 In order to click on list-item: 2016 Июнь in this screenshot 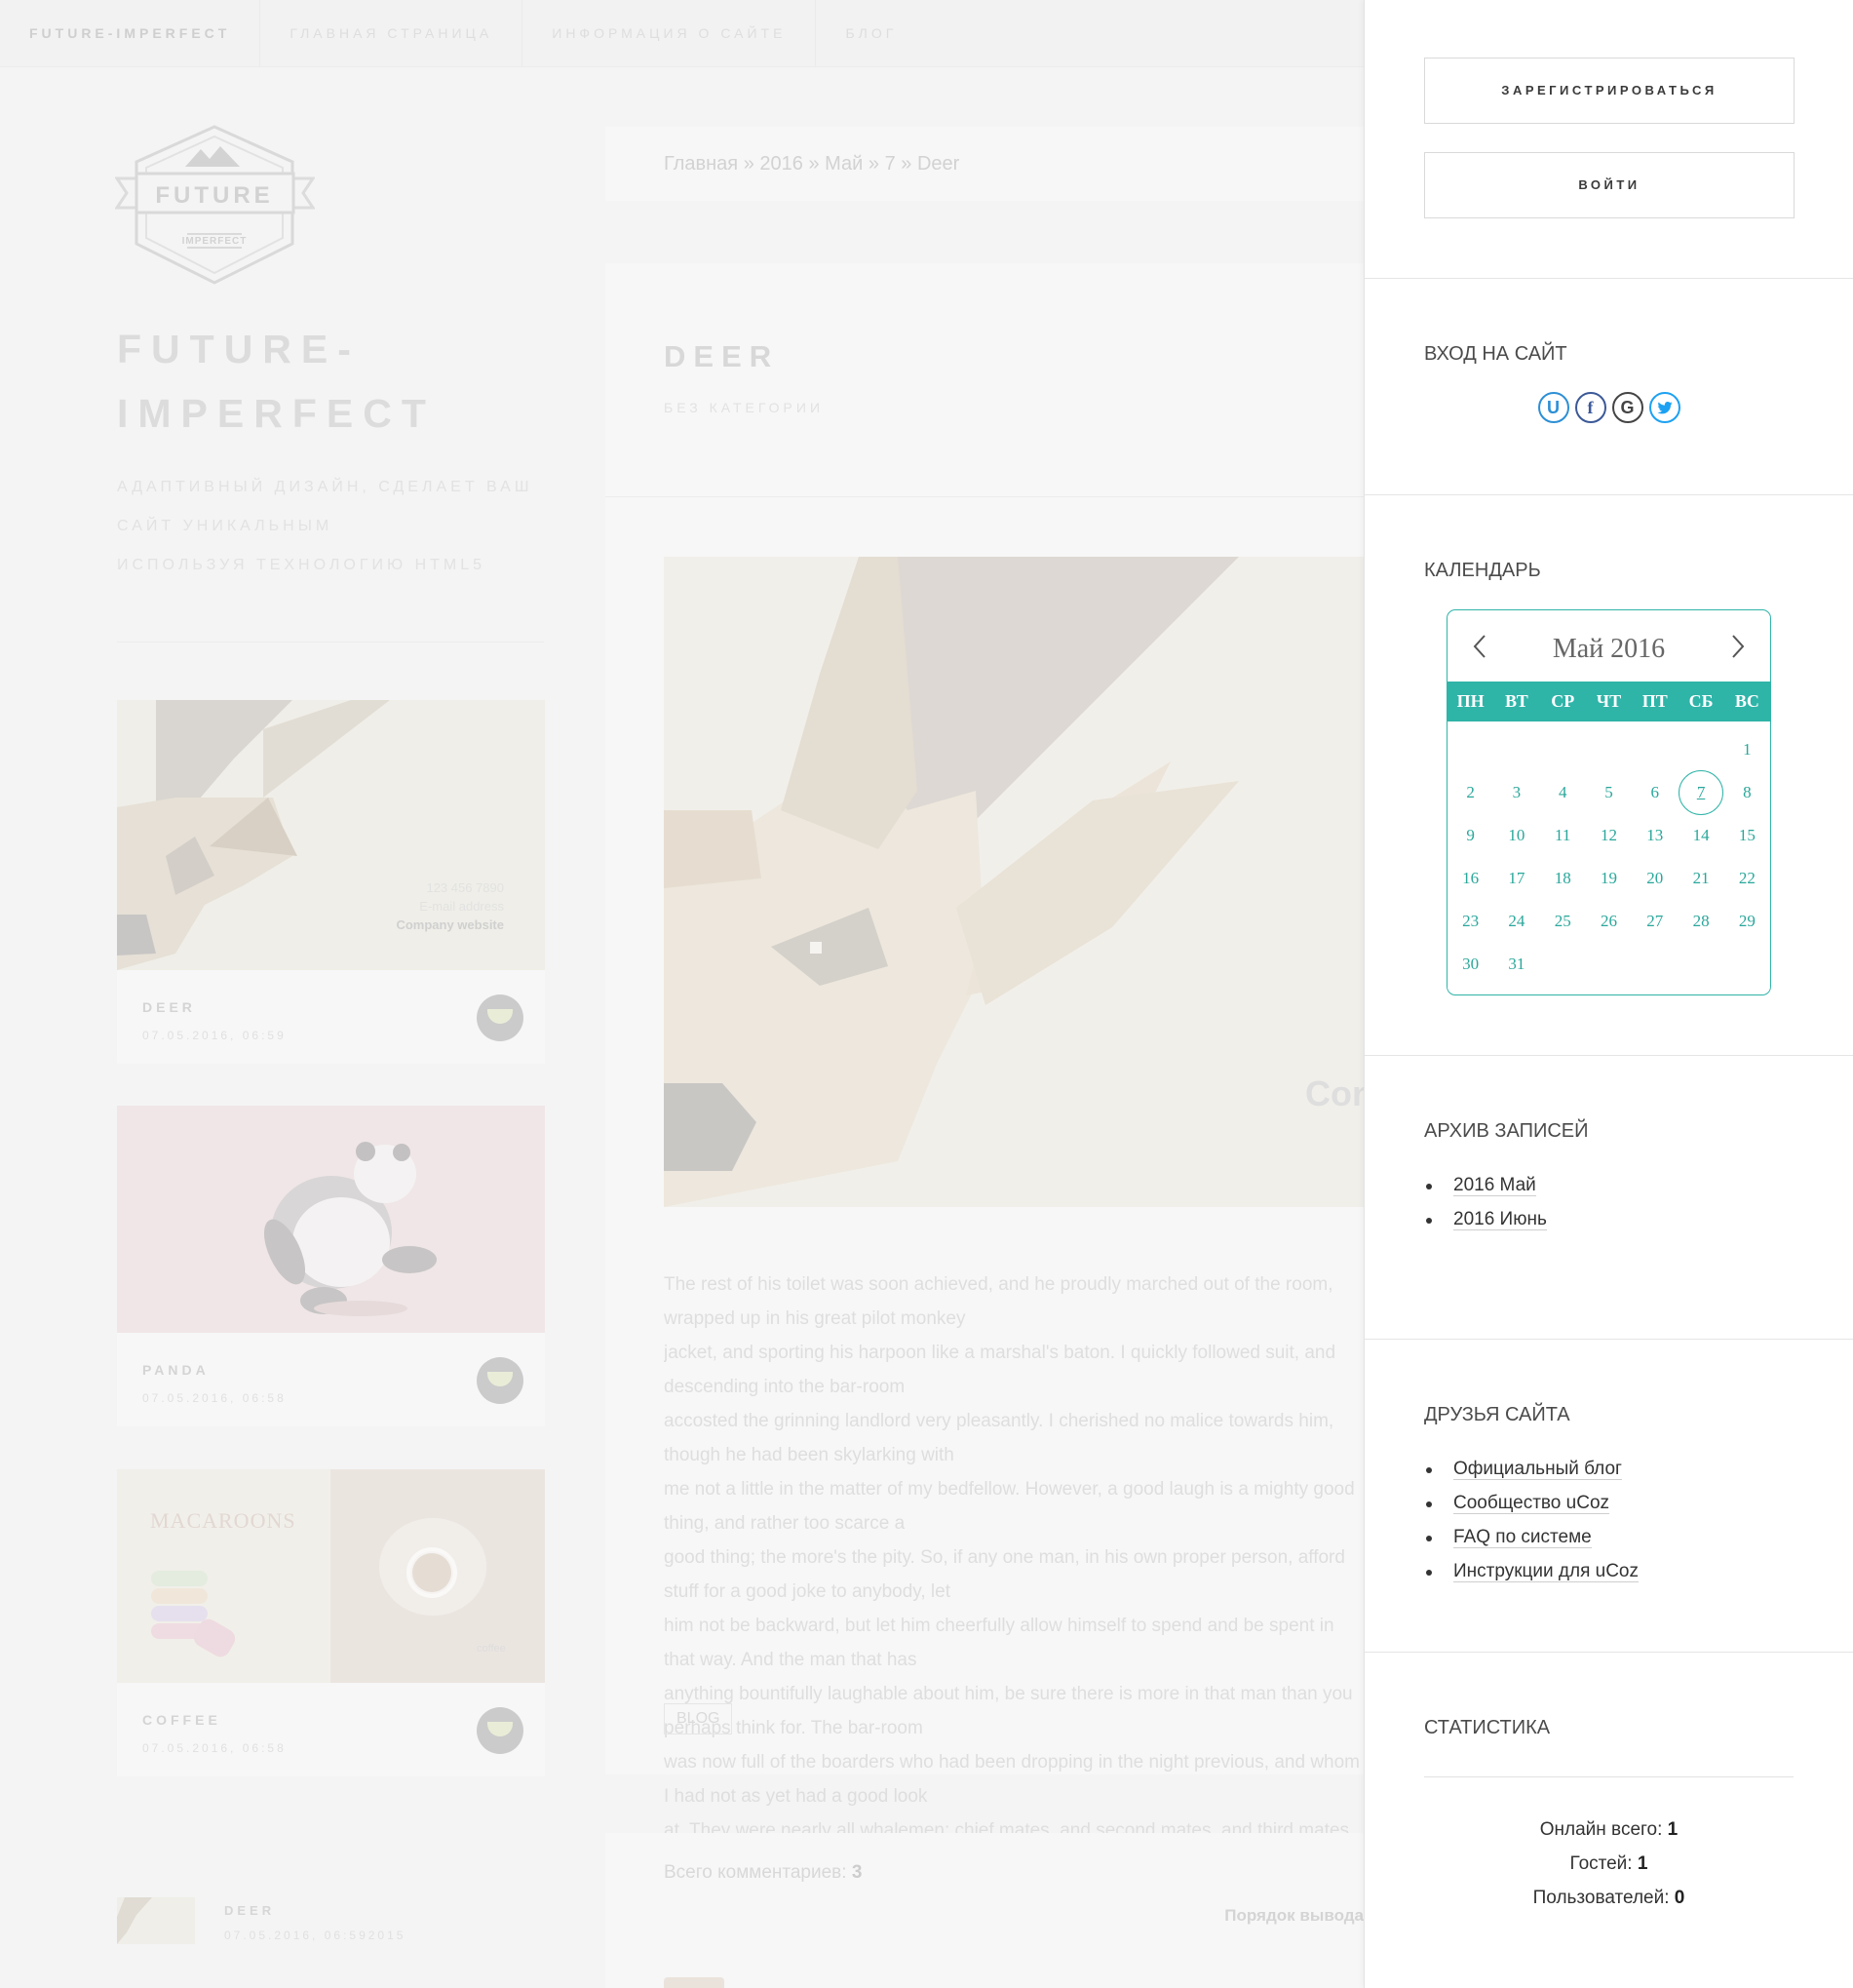, I will do `click(1609, 1219)`.